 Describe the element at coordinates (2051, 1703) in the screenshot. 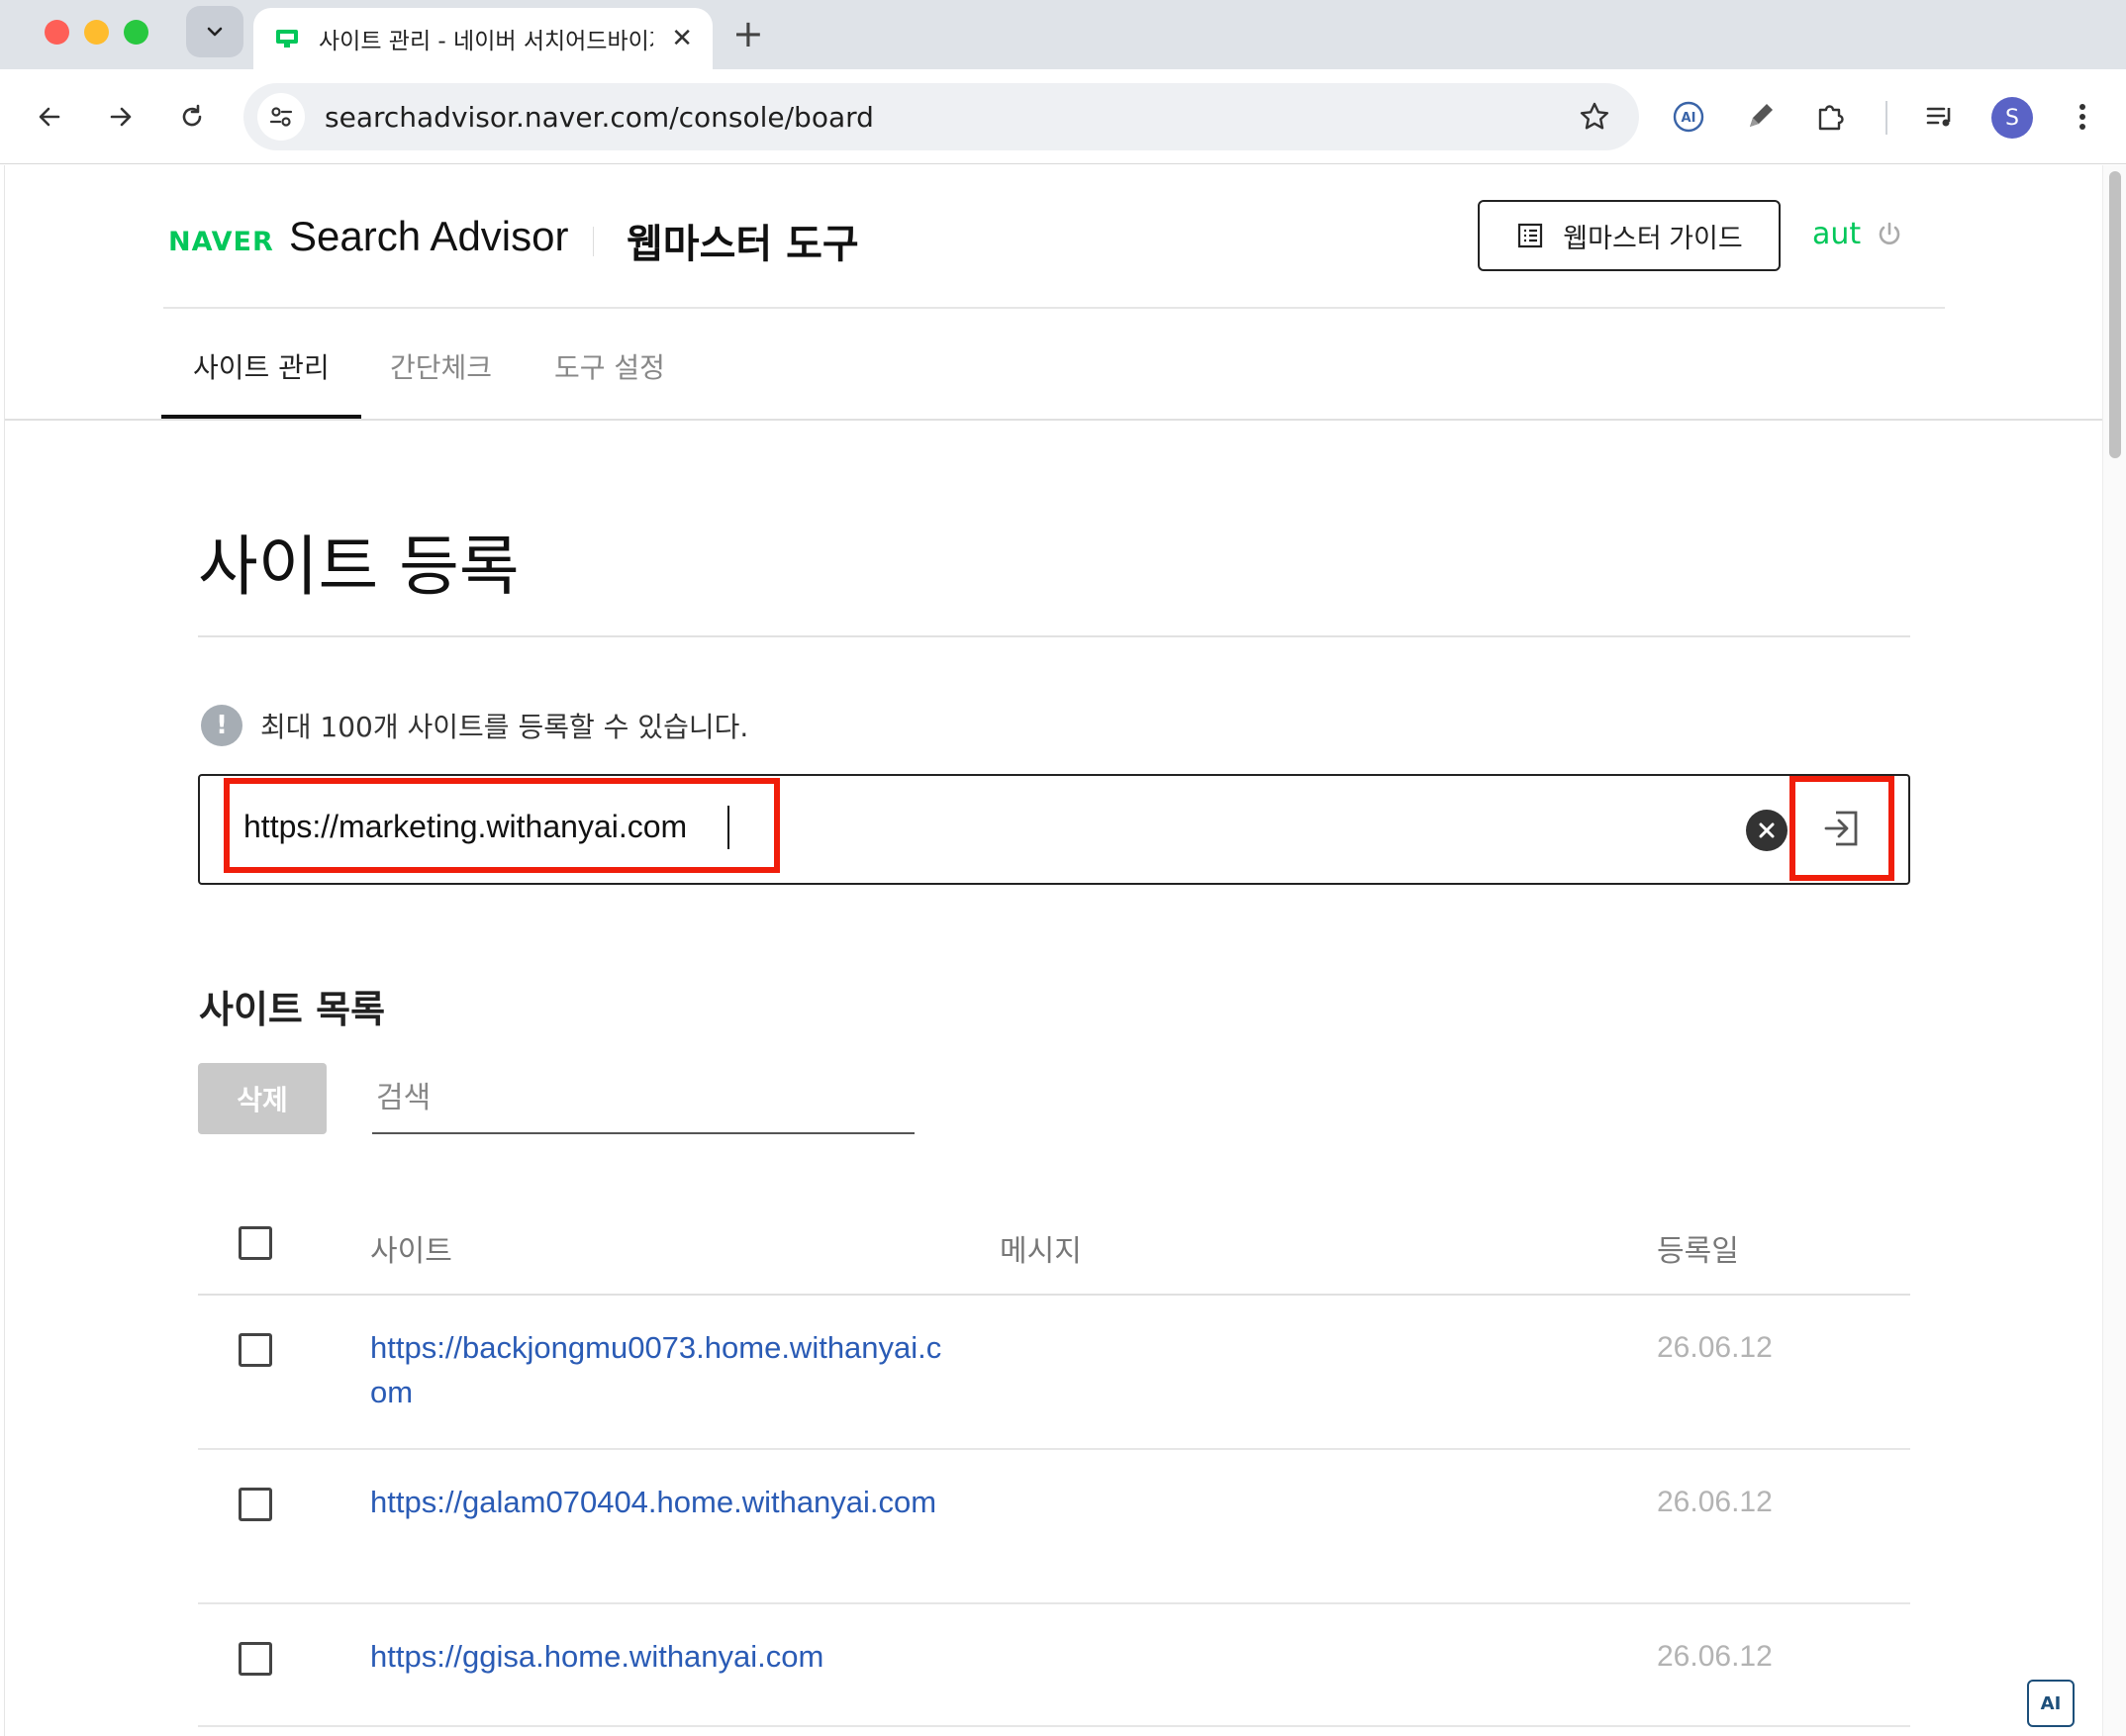

I see `ai-badge-icon: AI` at that location.